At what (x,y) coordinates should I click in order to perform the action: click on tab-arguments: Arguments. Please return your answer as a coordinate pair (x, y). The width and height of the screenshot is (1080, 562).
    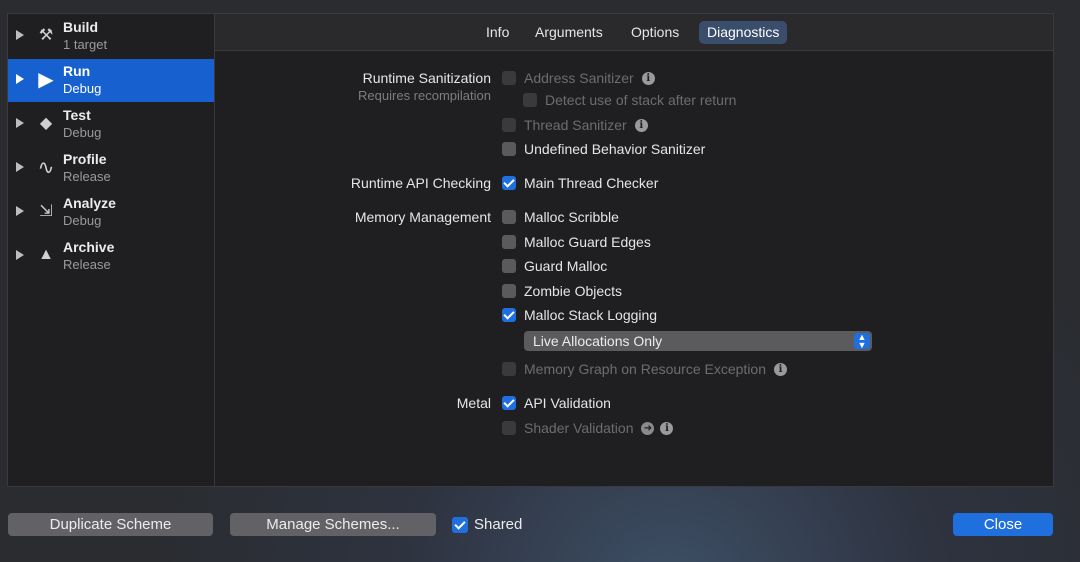
    Looking at the image, I should click on (569, 32).